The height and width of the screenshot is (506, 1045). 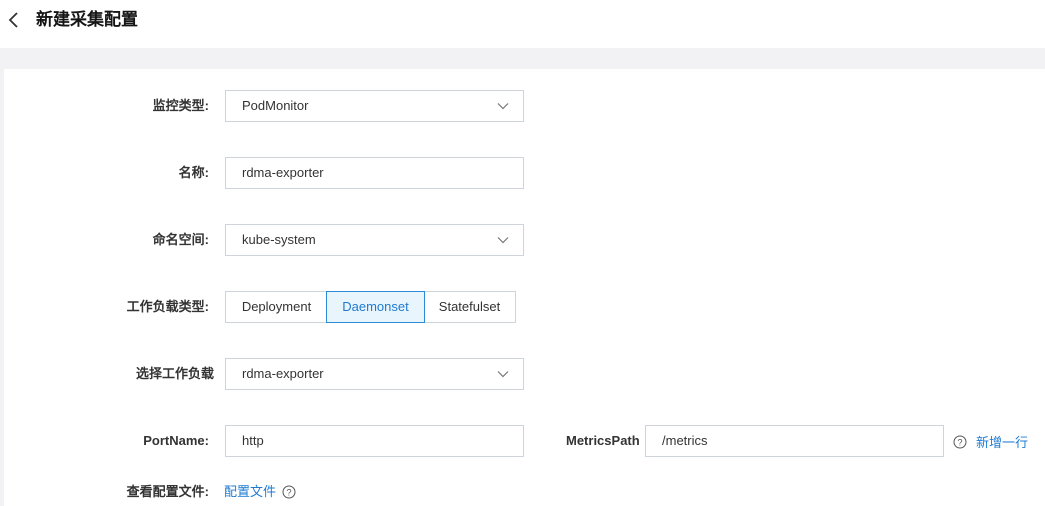 What do you see at coordinates (469, 307) in the screenshot?
I see `workload-type-statefulset: Statefulset` at bounding box center [469, 307].